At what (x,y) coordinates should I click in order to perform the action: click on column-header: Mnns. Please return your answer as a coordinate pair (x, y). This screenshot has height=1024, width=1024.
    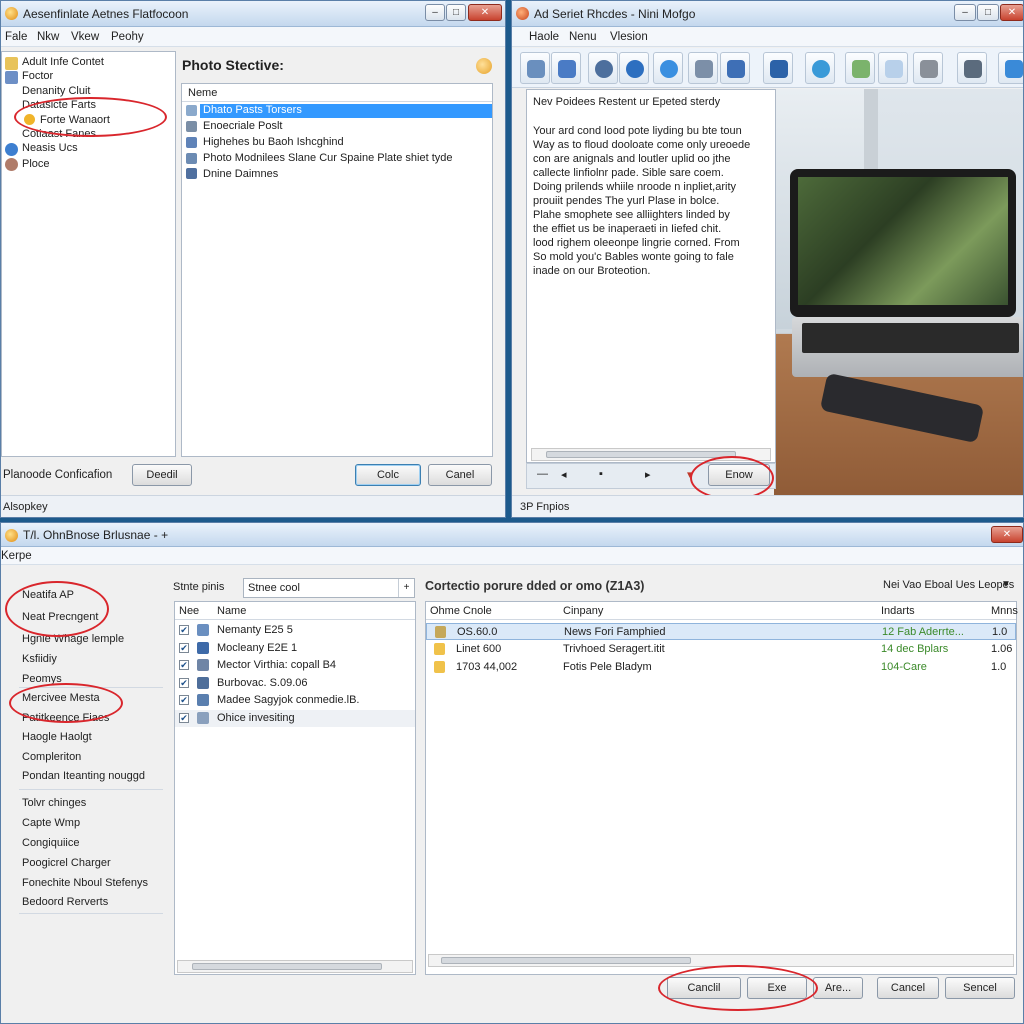
    Looking at the image, I should click on (1004, 611).